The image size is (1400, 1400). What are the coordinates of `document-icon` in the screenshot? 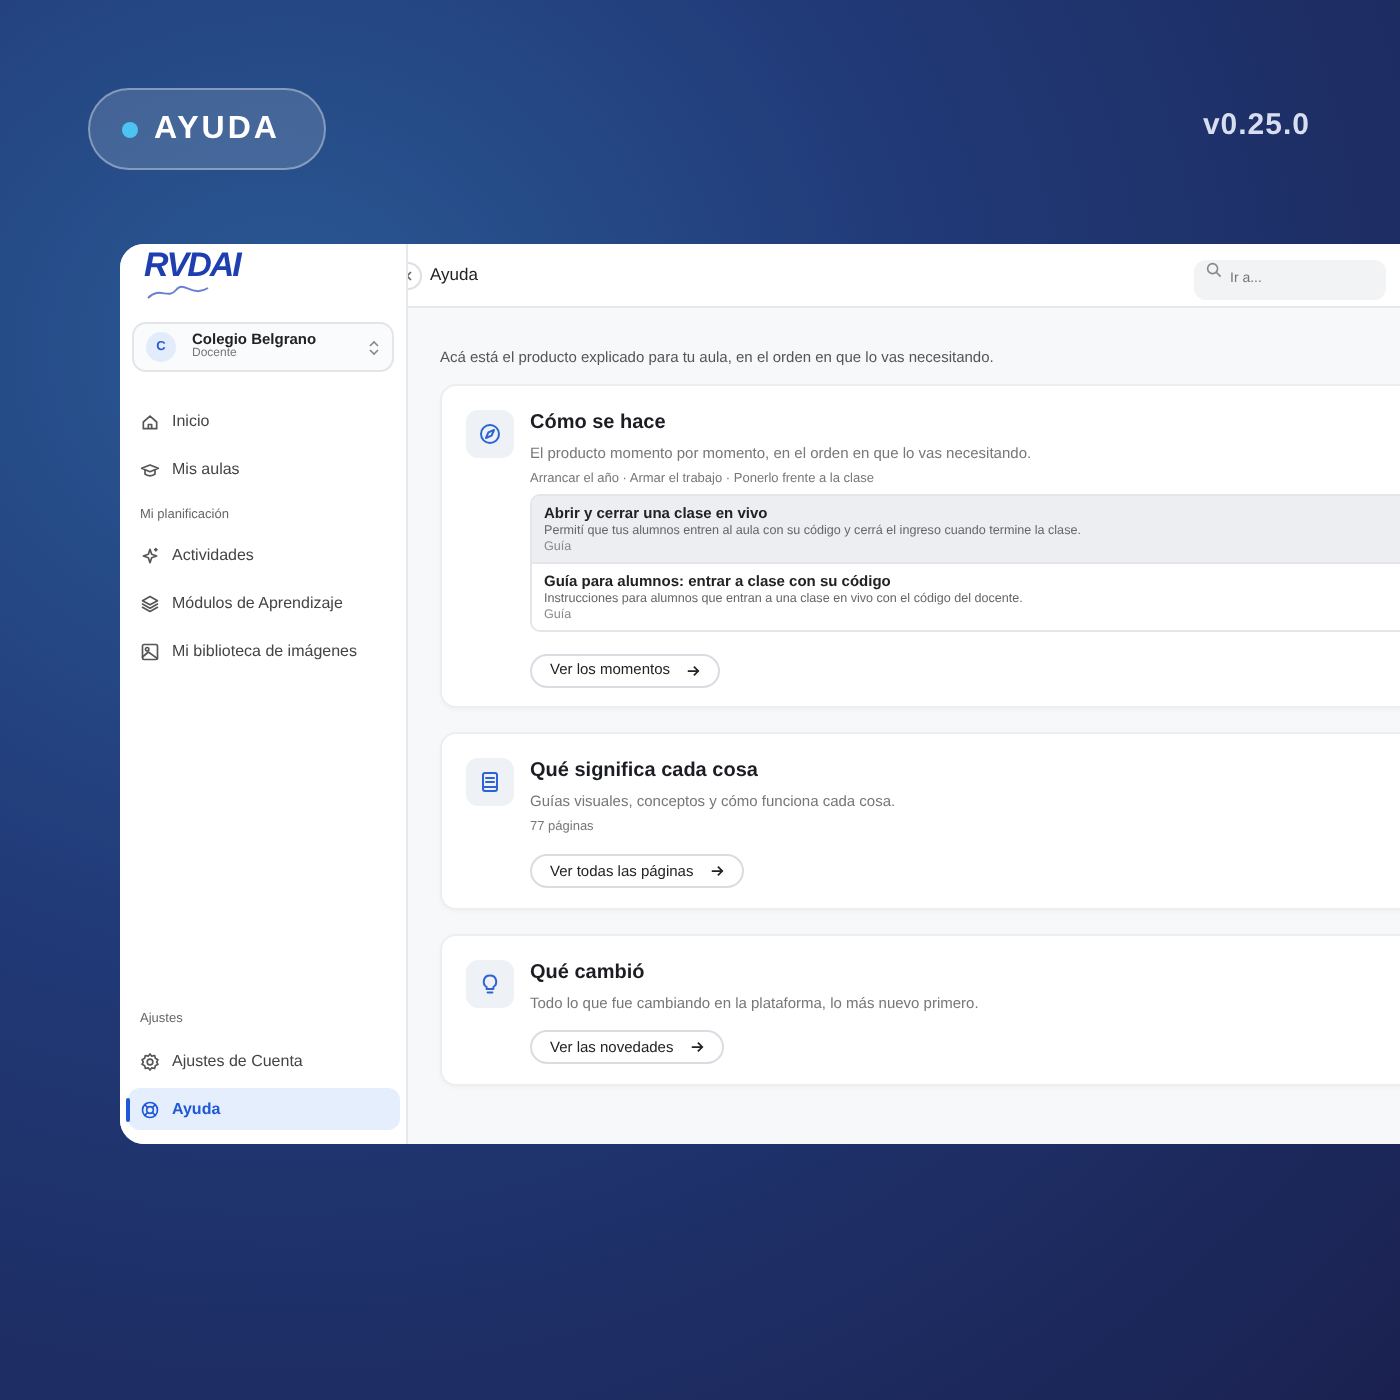 It's located at (490, 782).